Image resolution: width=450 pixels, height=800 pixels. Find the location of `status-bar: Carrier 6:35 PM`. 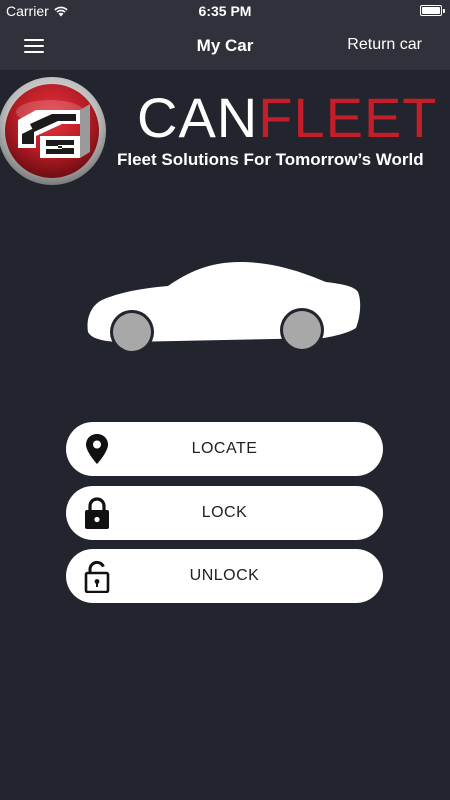

status-bar: Carrier 6:35 PM is located at coordinates (225, 12).